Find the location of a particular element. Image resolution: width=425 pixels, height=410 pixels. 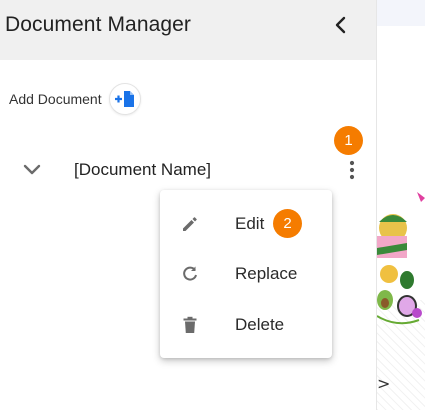

menu-item-label: Delete is located at coordinates (260, 324).